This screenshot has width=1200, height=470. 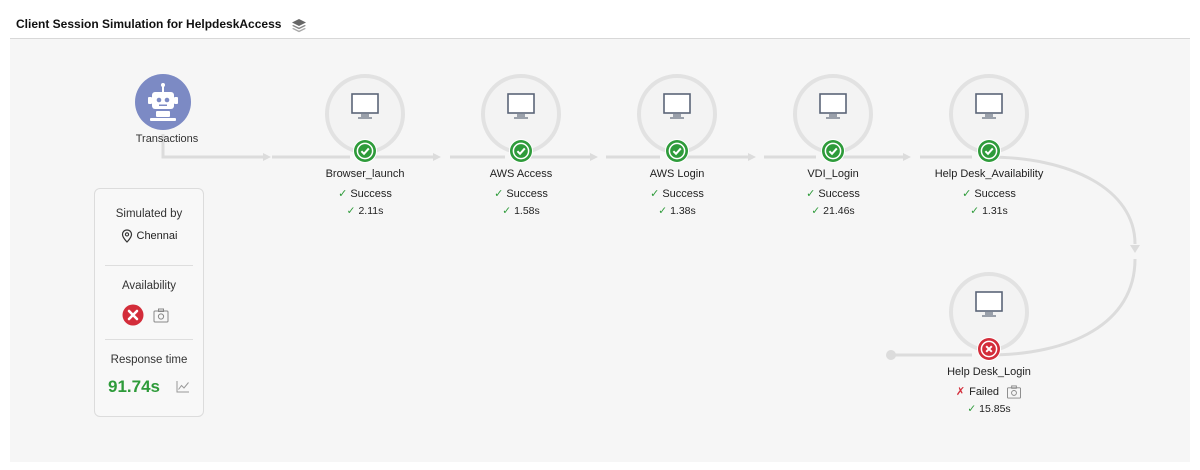 I want to click on step-time: ✓ 15.85s, so click(x=989, y=409).